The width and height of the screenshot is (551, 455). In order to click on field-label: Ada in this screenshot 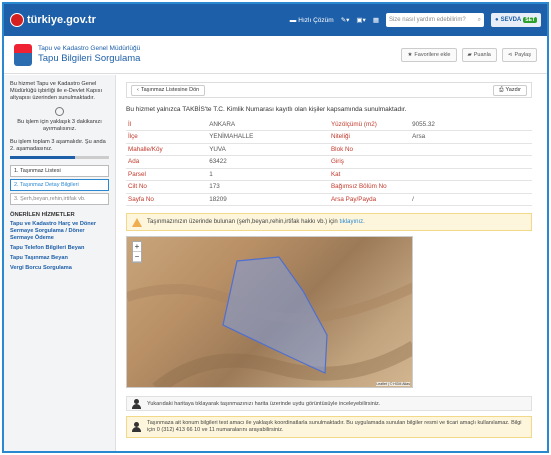, I will do `click(167, 162)`.